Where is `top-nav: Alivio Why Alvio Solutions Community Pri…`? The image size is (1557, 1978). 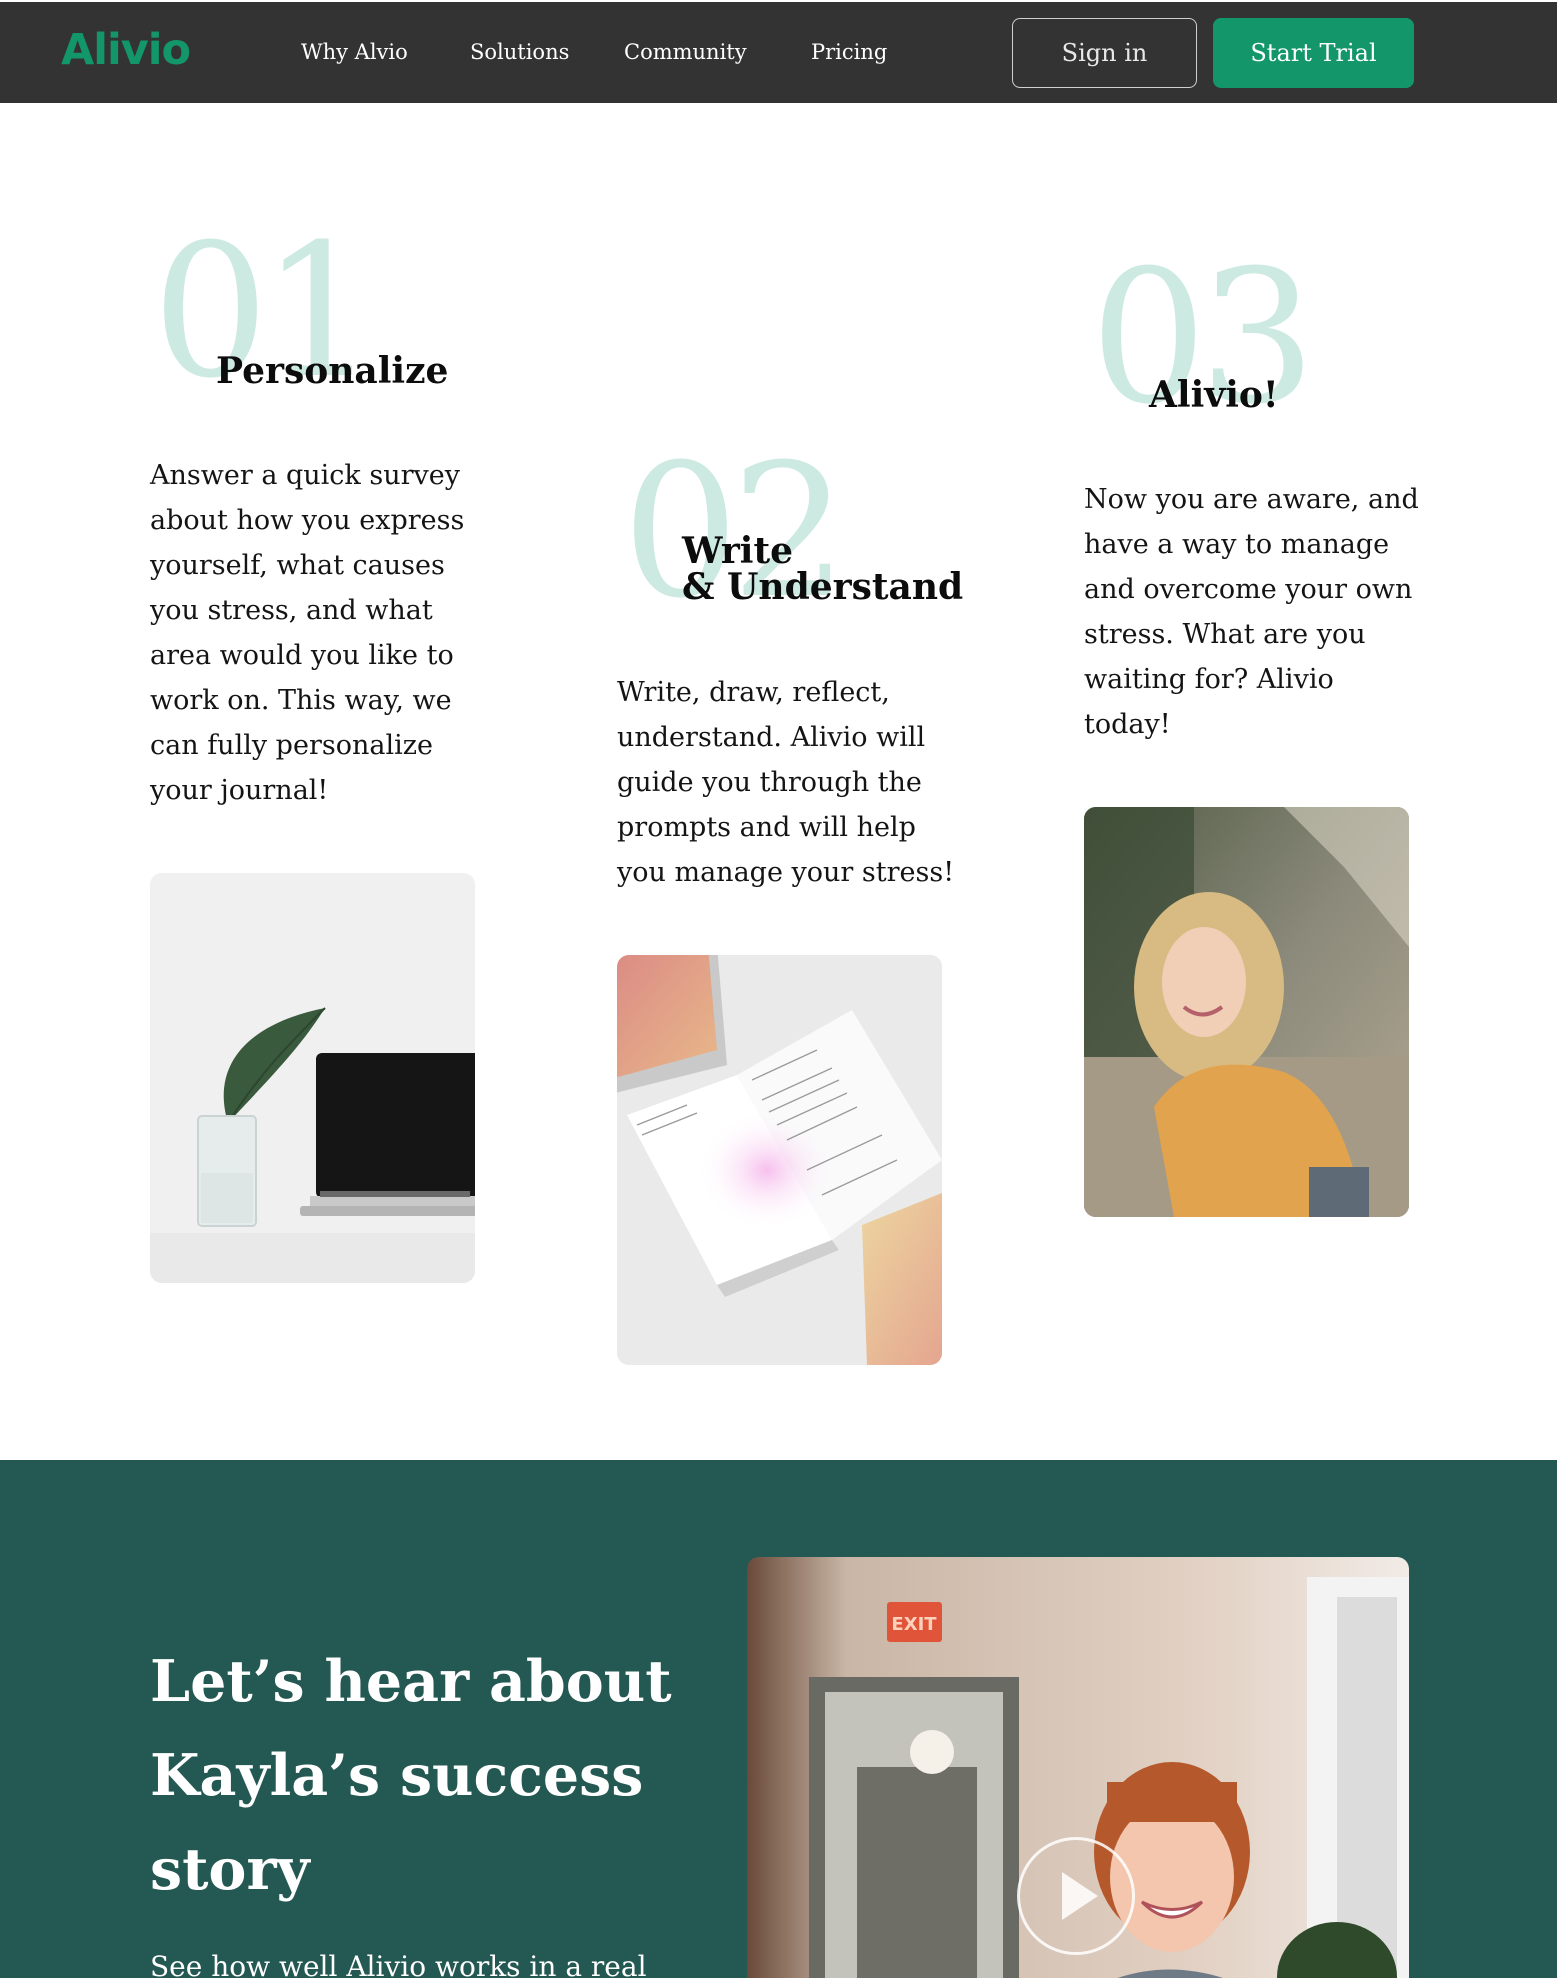 top-nav: Alivio Why Alvio Solutions Community Pri… is located at coordinates (778, 52).